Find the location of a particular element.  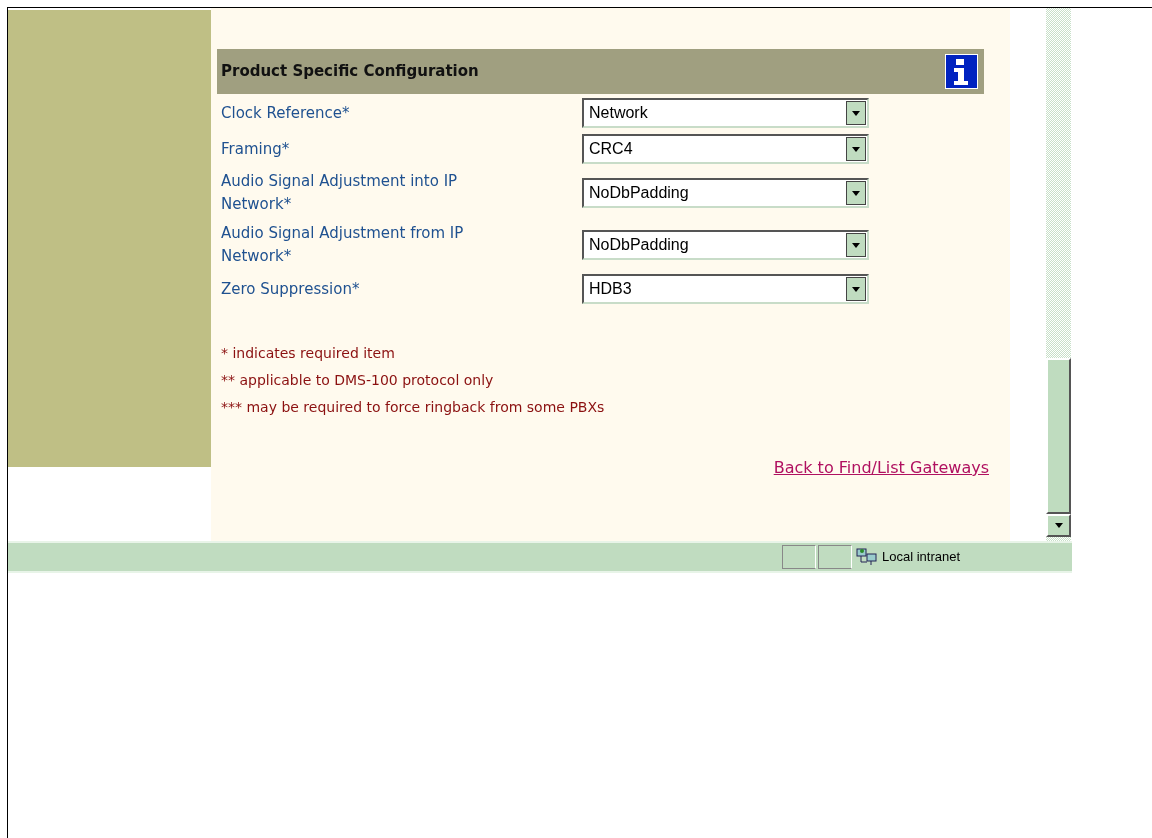

section-title: Product Specific Configuration is located at coordinates (350, 72).